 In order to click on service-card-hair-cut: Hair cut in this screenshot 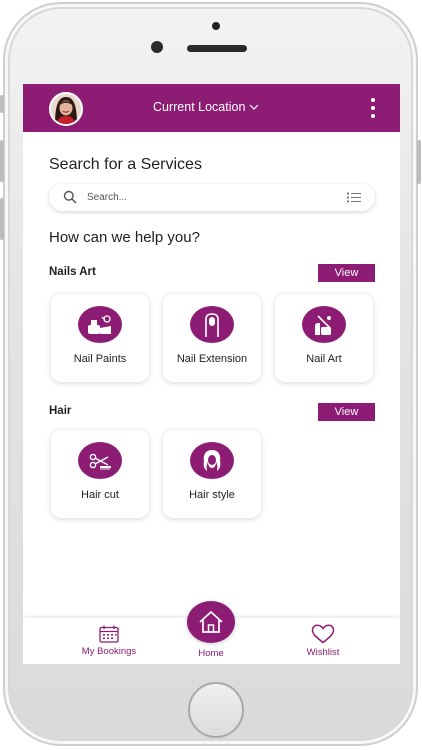, I will do `click(100, 474)`.